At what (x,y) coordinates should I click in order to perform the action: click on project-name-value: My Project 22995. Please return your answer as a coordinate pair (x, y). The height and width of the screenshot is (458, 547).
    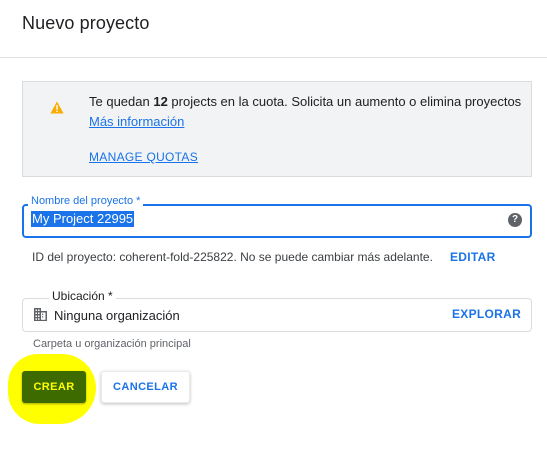
    Looking at the image, I should click on (83, 219).